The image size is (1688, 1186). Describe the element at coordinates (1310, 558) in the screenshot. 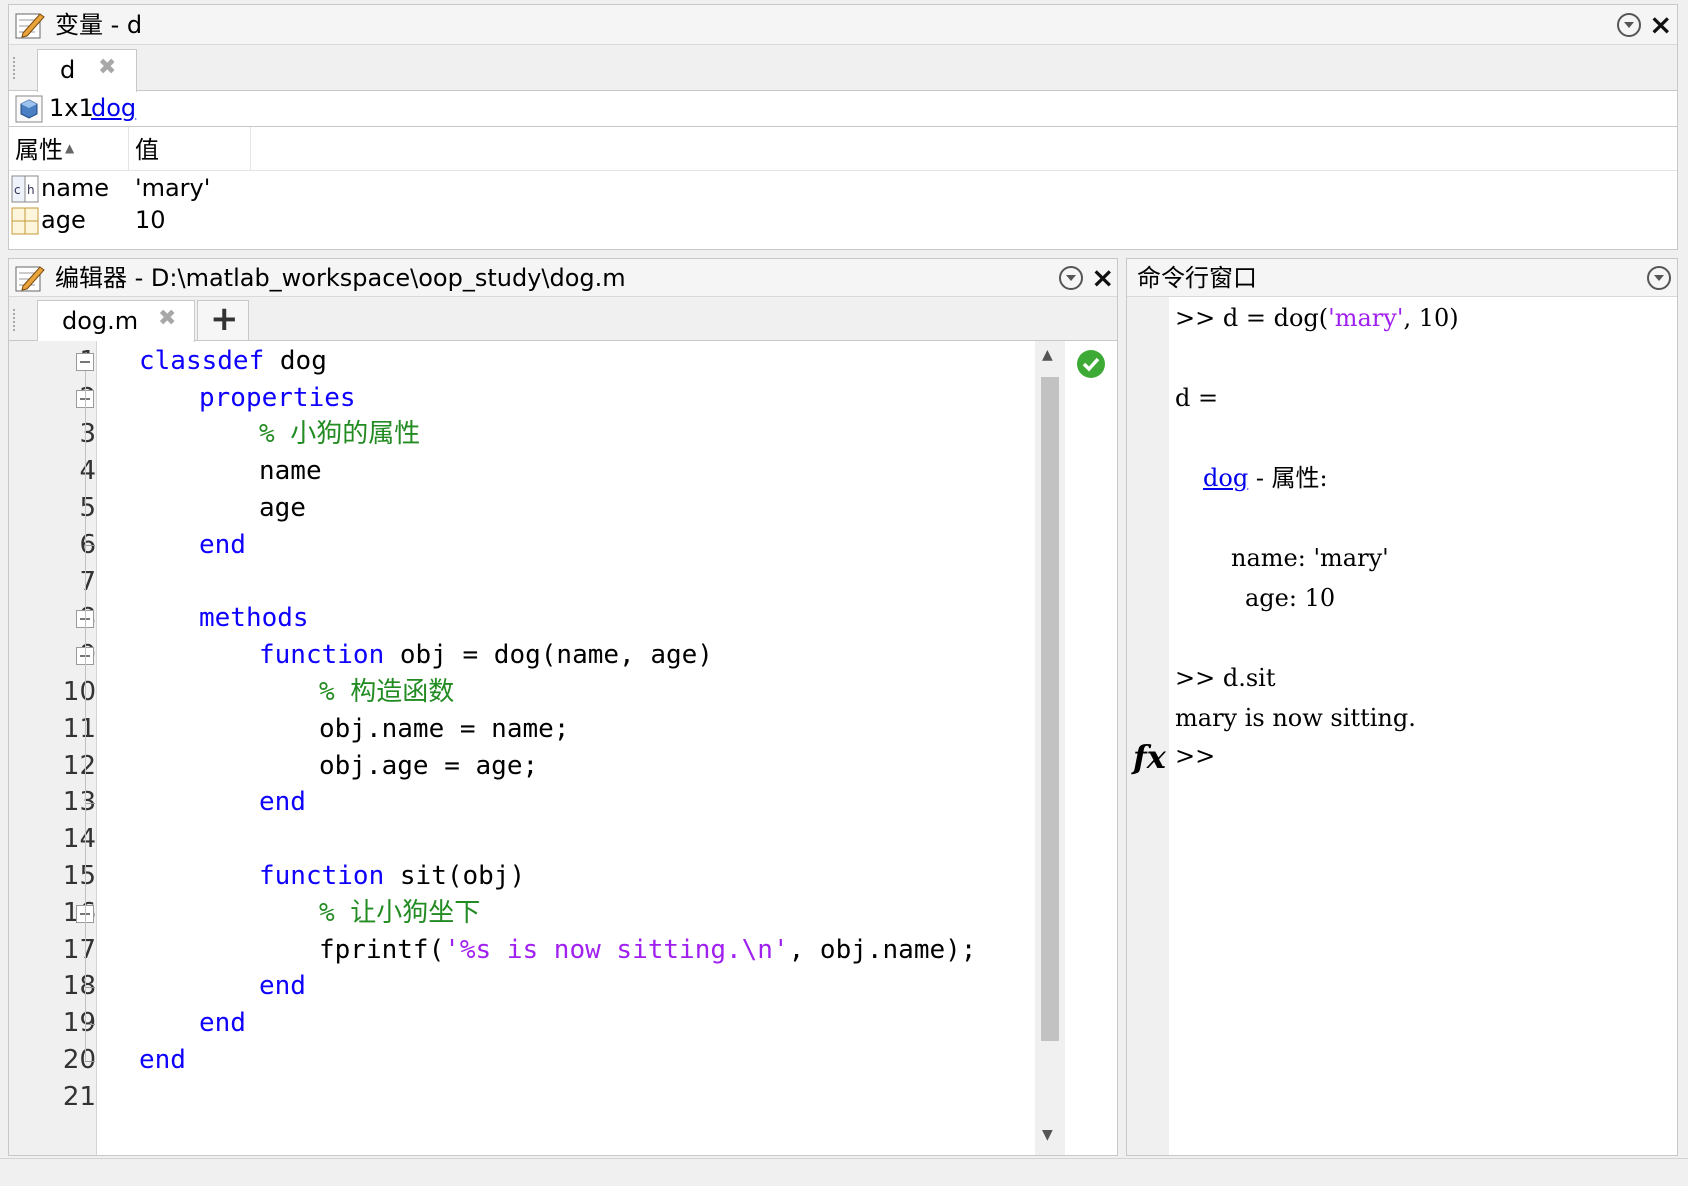

I see `output-line: name: 'mary'` at that location.